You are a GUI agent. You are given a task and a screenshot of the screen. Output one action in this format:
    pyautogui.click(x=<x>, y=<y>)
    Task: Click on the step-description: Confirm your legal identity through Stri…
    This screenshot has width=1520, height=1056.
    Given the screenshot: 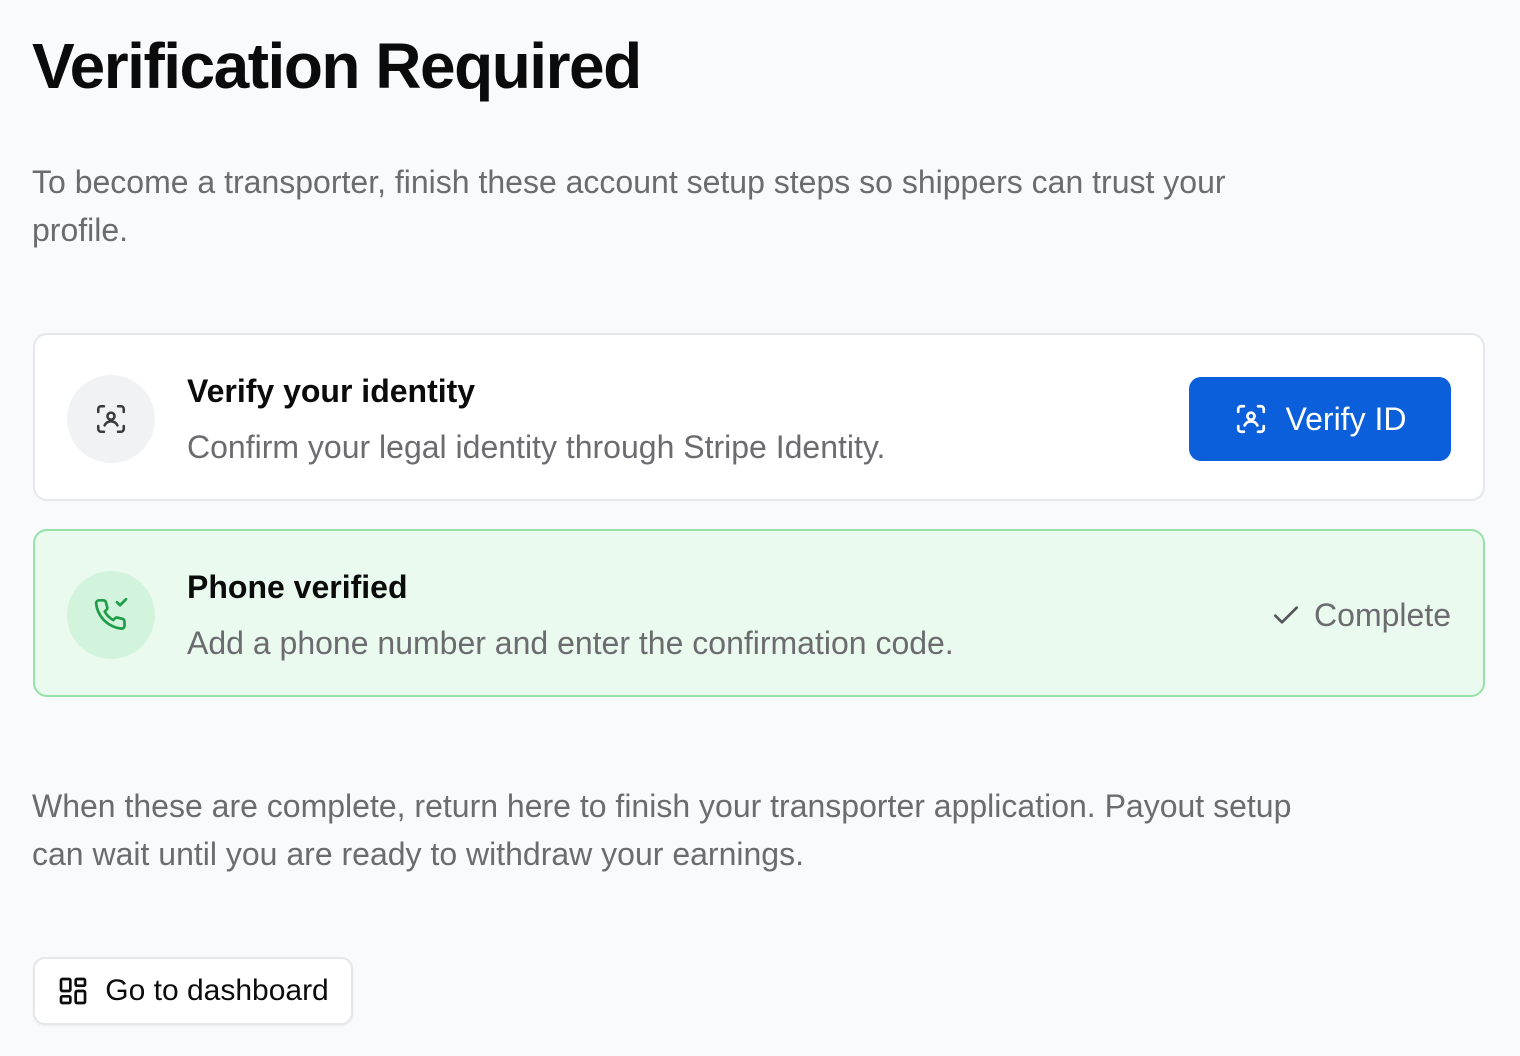 What is the action you would take?
    pyautogui.click(x=536, y=447)
    